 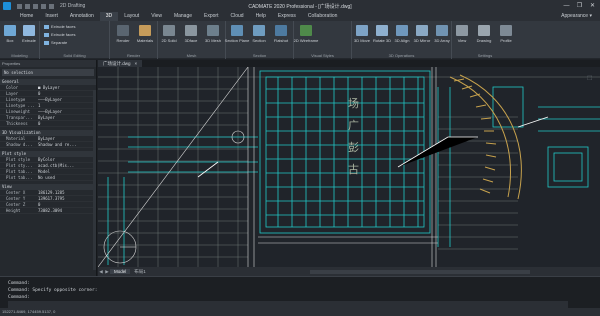 What do you see at coordinates (566, 5) in the screenshot?
I see `minimize-button: —` at bounding box center [566, 5].